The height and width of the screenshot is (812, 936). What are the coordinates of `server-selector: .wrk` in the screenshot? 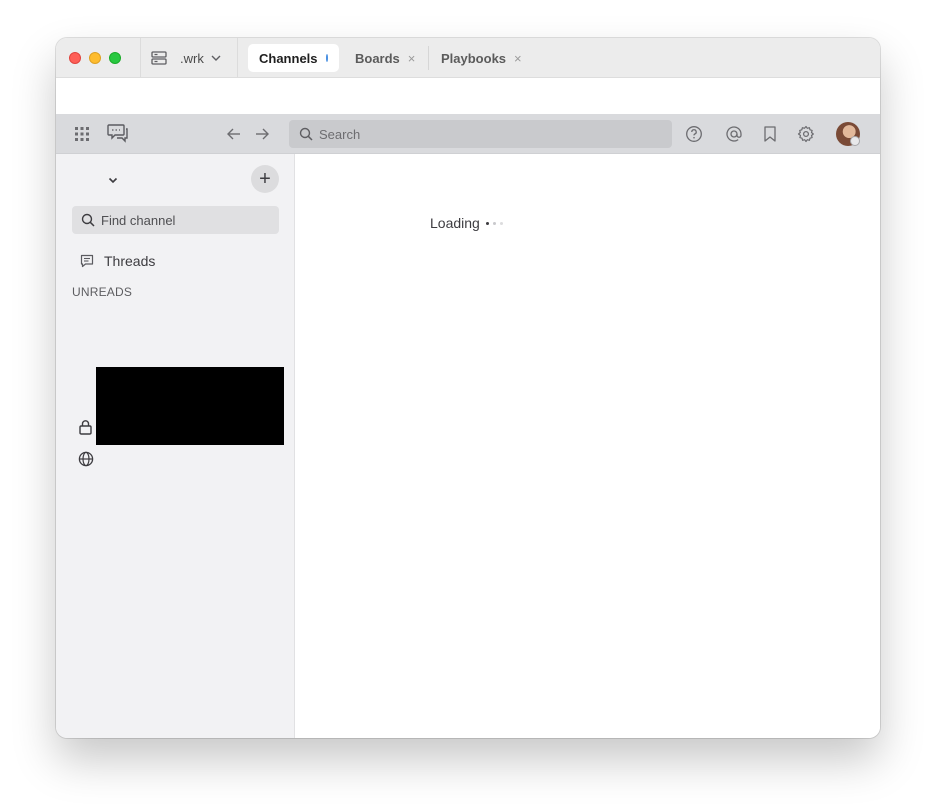 It's located at (186, 58).